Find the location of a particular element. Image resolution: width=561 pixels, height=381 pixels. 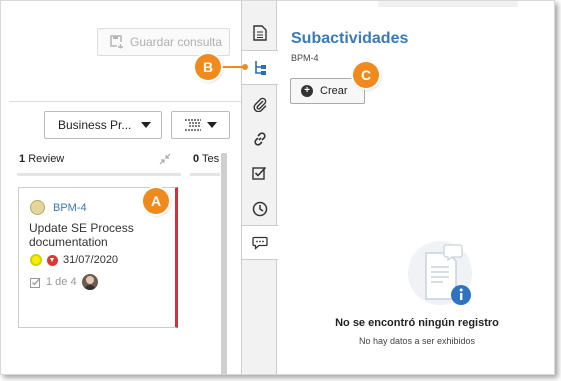

list-view-dropdown is located at coordinates (200, 125).